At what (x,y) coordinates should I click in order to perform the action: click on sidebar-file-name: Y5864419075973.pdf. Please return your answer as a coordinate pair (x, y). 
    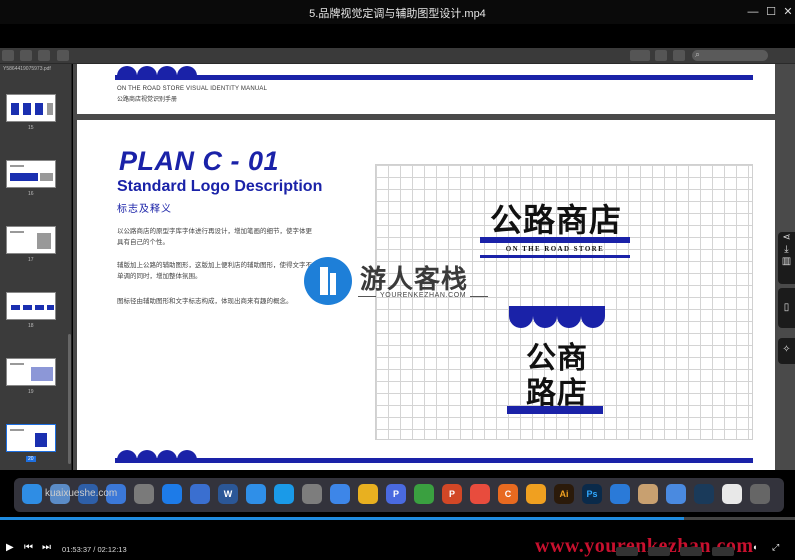
    Looking at the image, I should click on (27, 69).